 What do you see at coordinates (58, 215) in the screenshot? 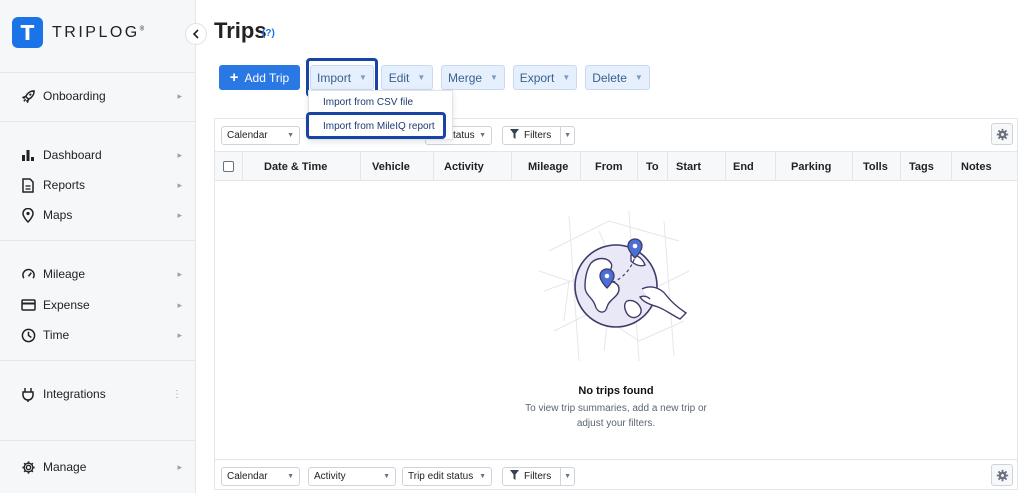
I see `sidebar-item-label: Maps` at bounding box center [58, 215].